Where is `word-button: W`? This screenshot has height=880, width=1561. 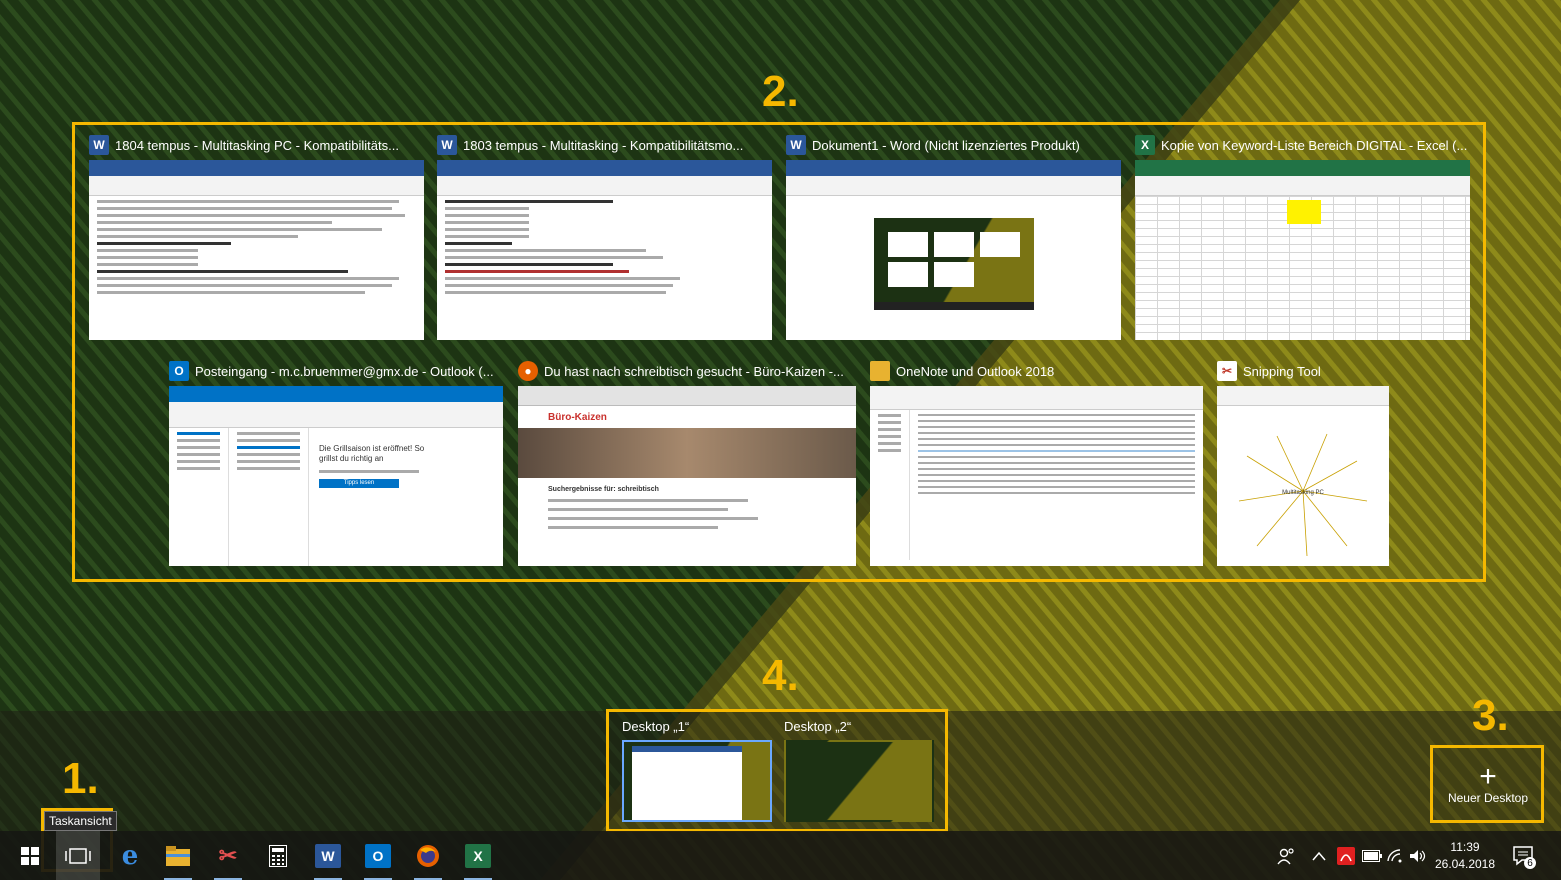 word-button: W is located at coordinates (328, 855).